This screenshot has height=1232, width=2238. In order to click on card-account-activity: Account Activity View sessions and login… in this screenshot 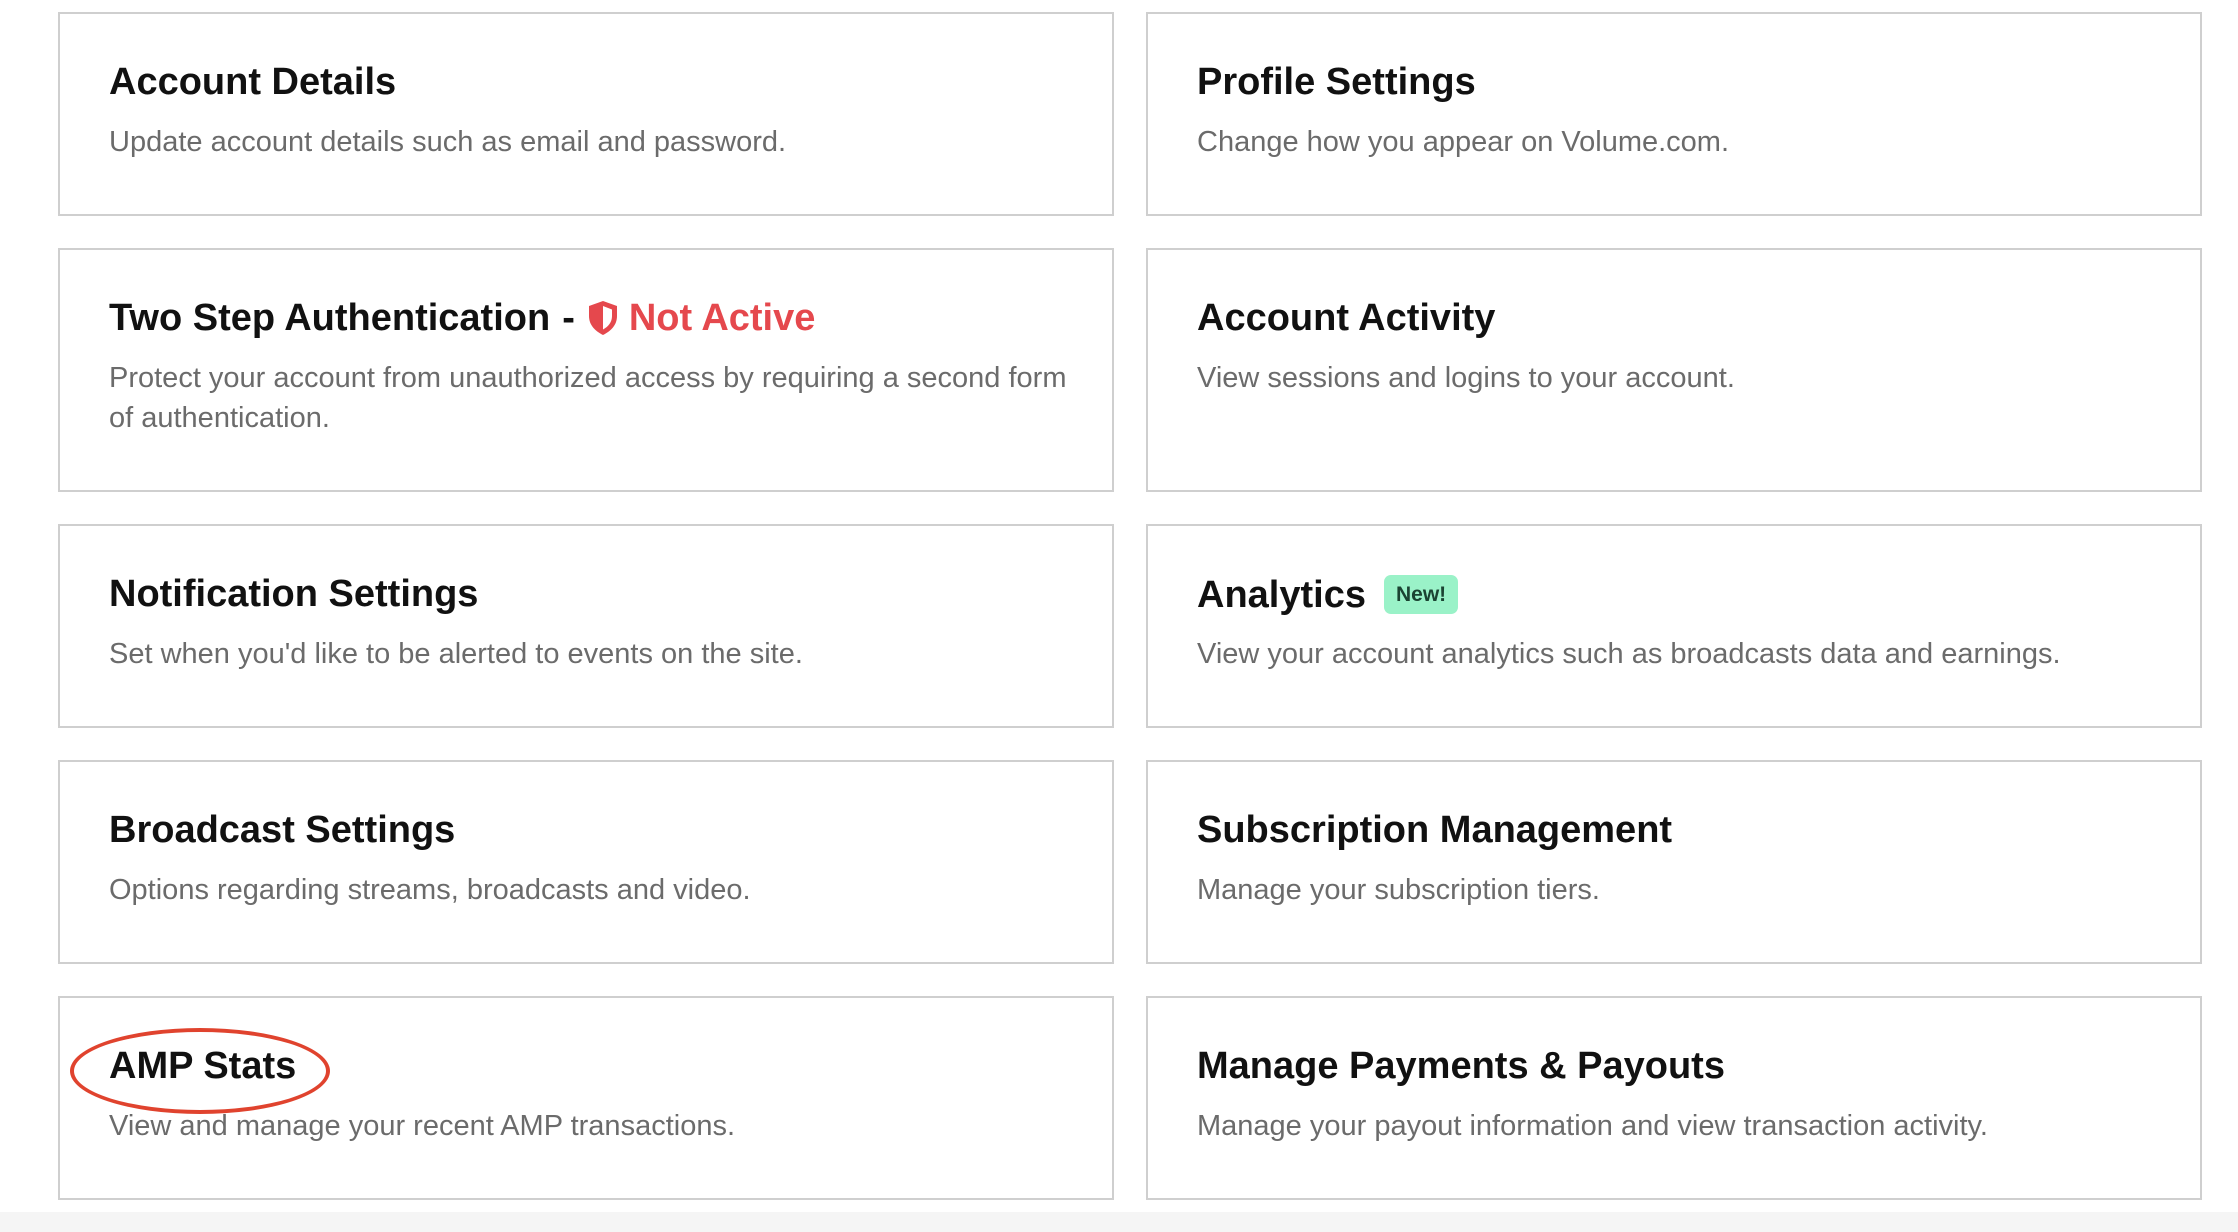, I will do `click(1674, 370)`.